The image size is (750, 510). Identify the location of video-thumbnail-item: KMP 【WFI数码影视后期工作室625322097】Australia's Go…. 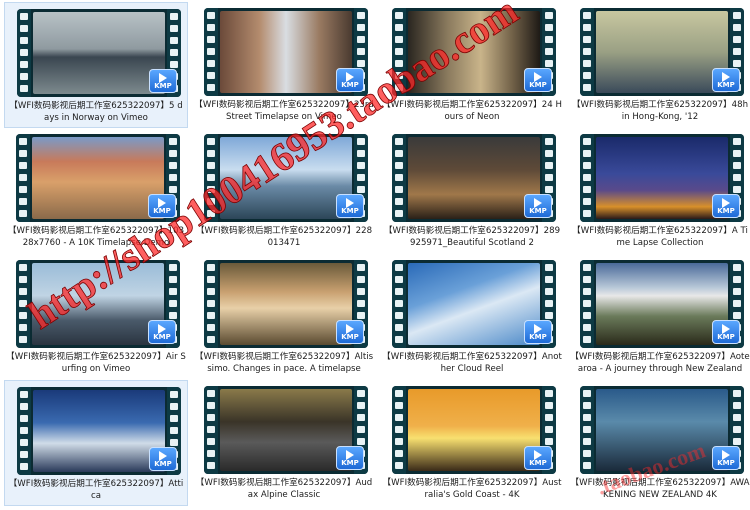
(472, 443).